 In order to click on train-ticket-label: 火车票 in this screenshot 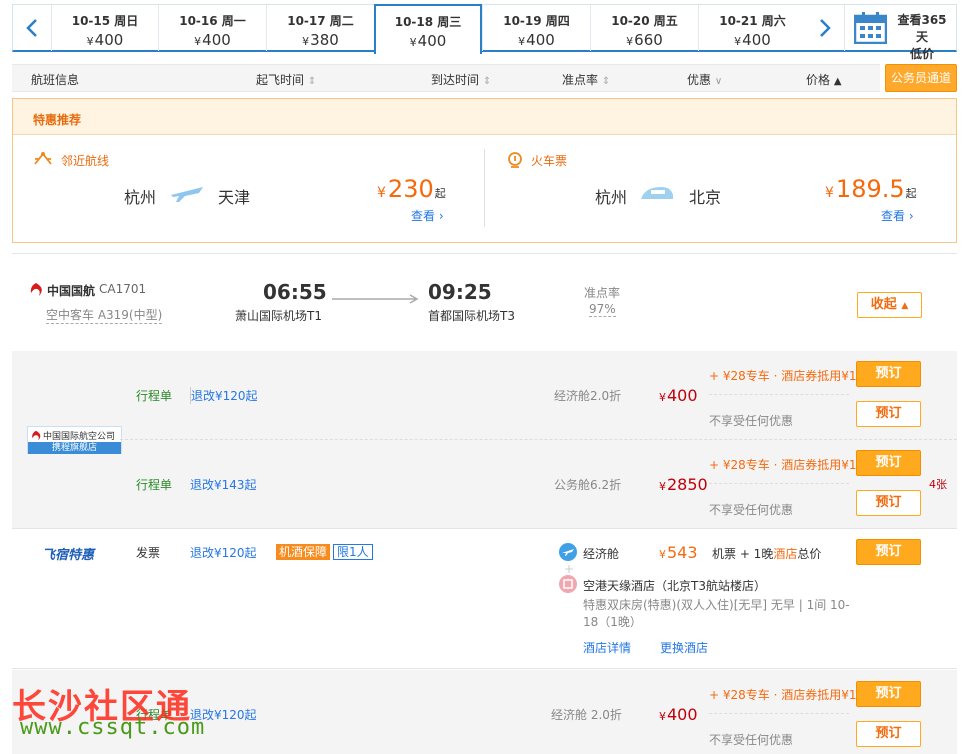, I will do `click(549, 161)`.